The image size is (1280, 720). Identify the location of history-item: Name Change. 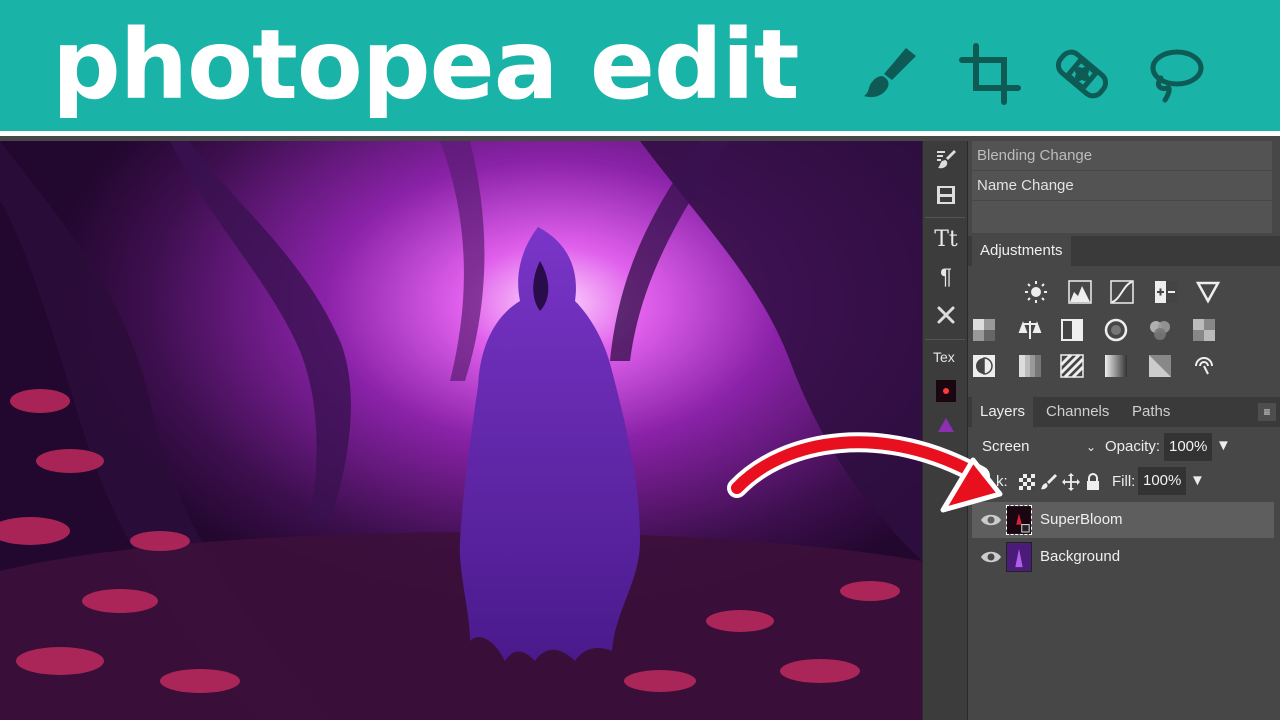
(1122, 185).